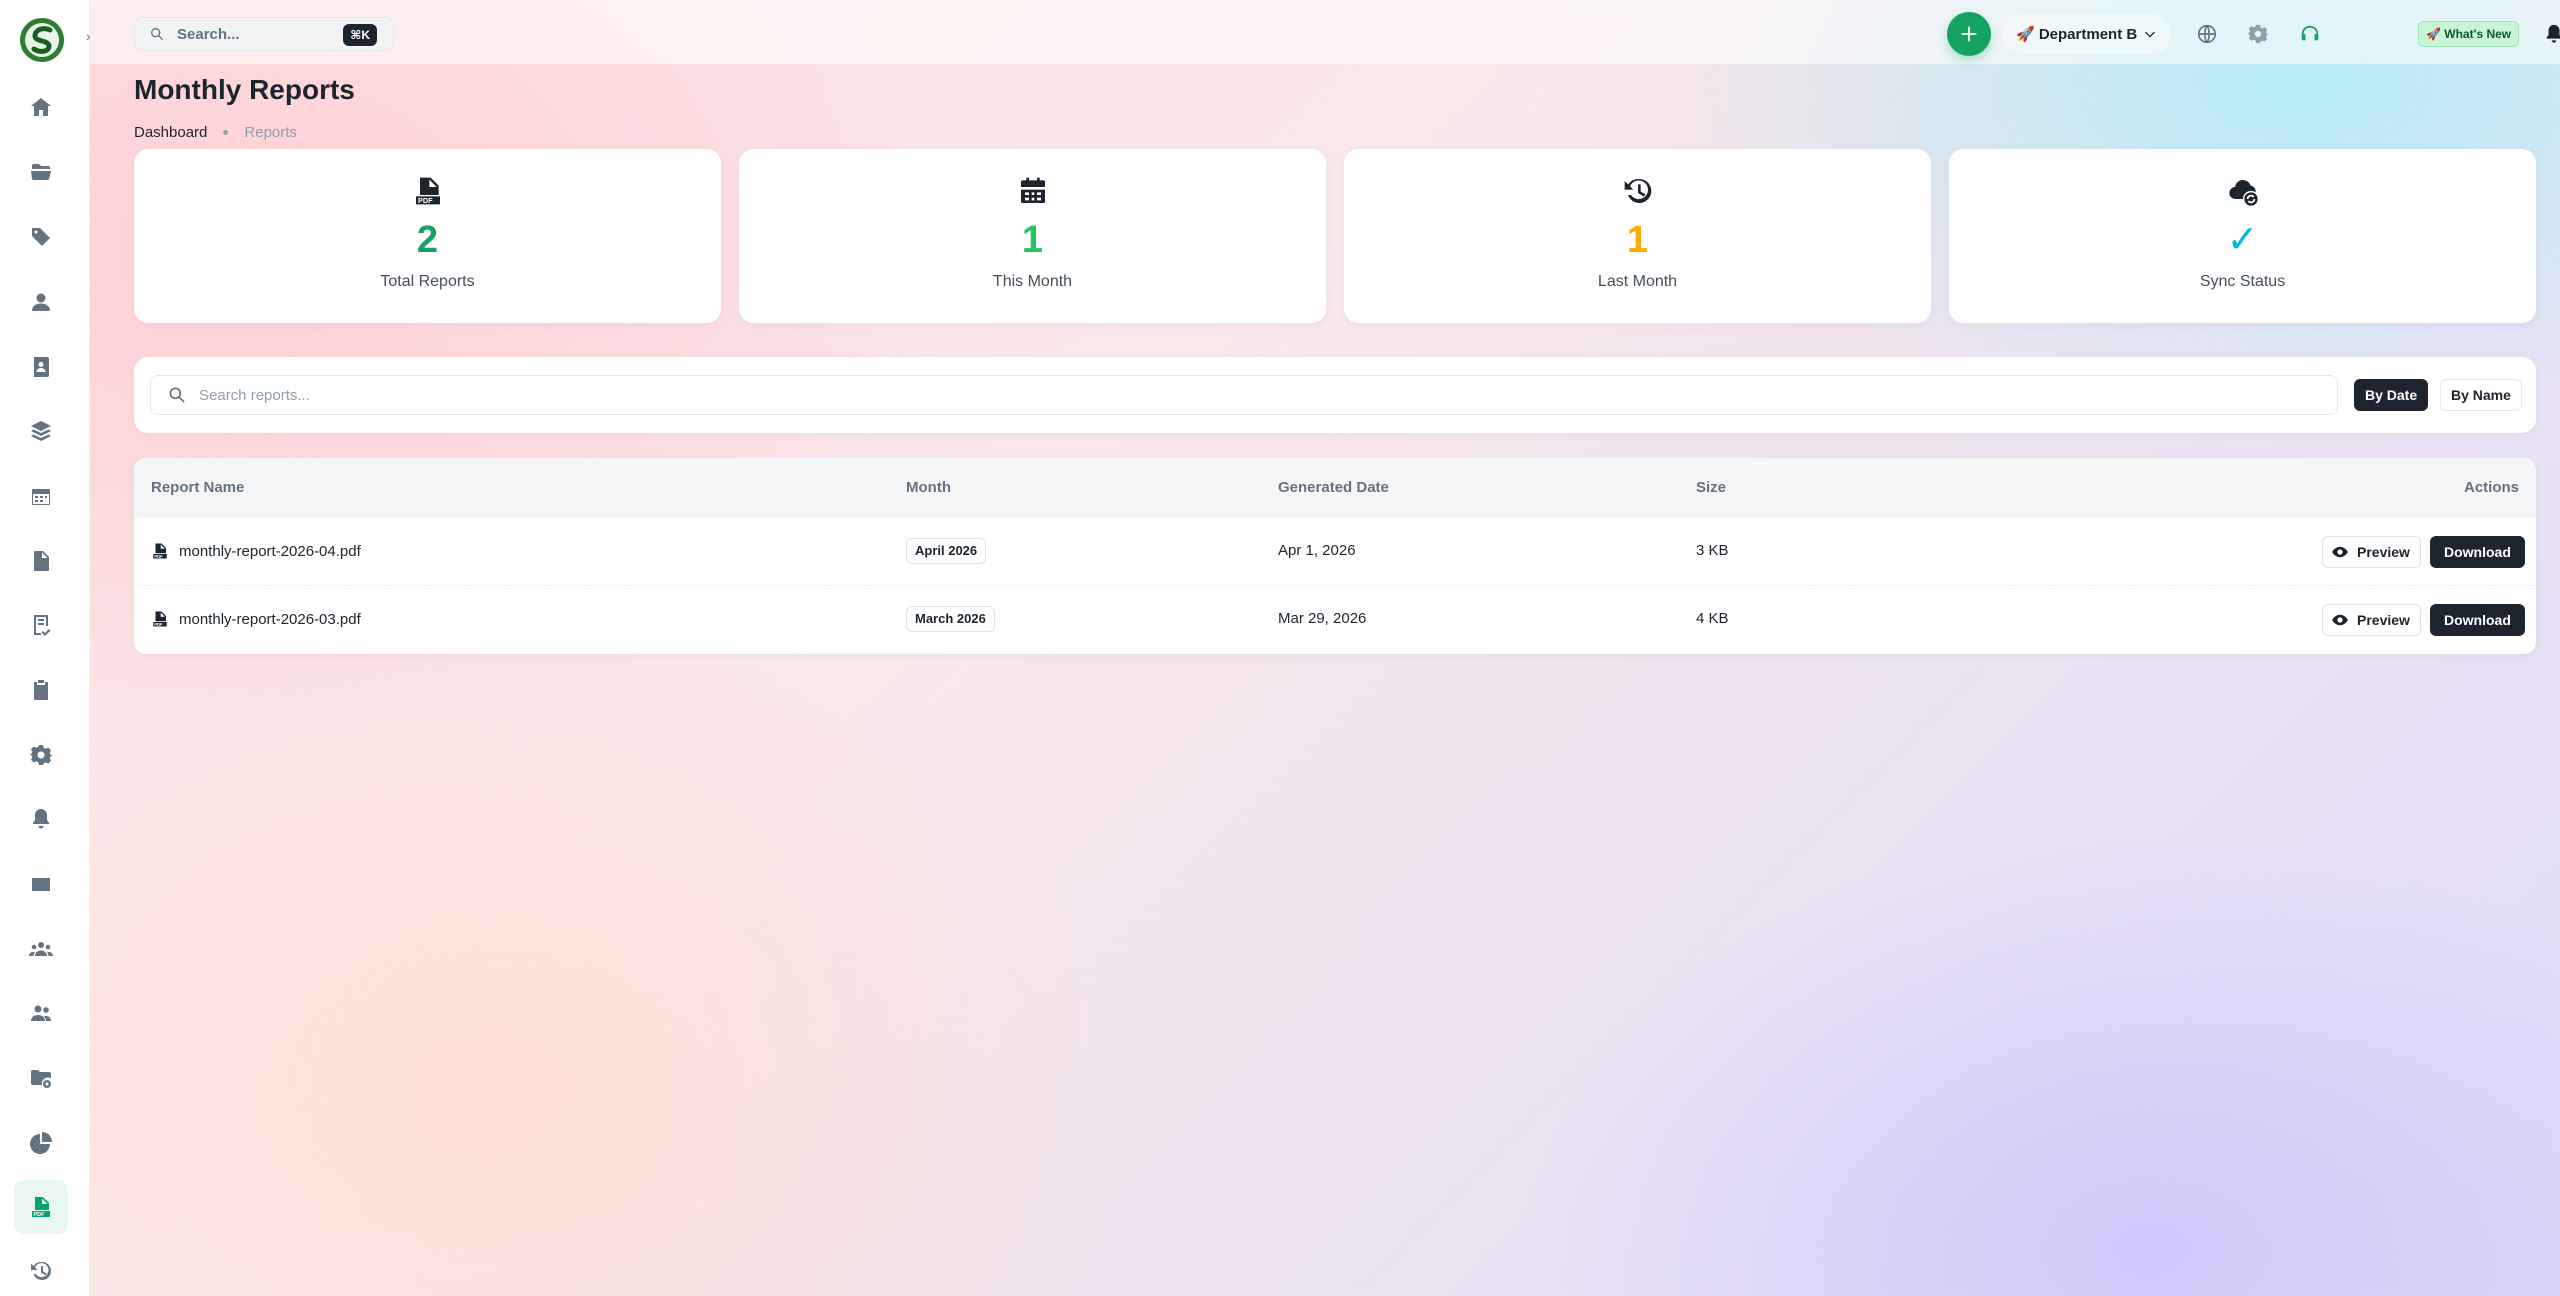  Describe the element at coordinates (1712, 550) in the screenshot. I see `file-size: 3 KB` at that location.